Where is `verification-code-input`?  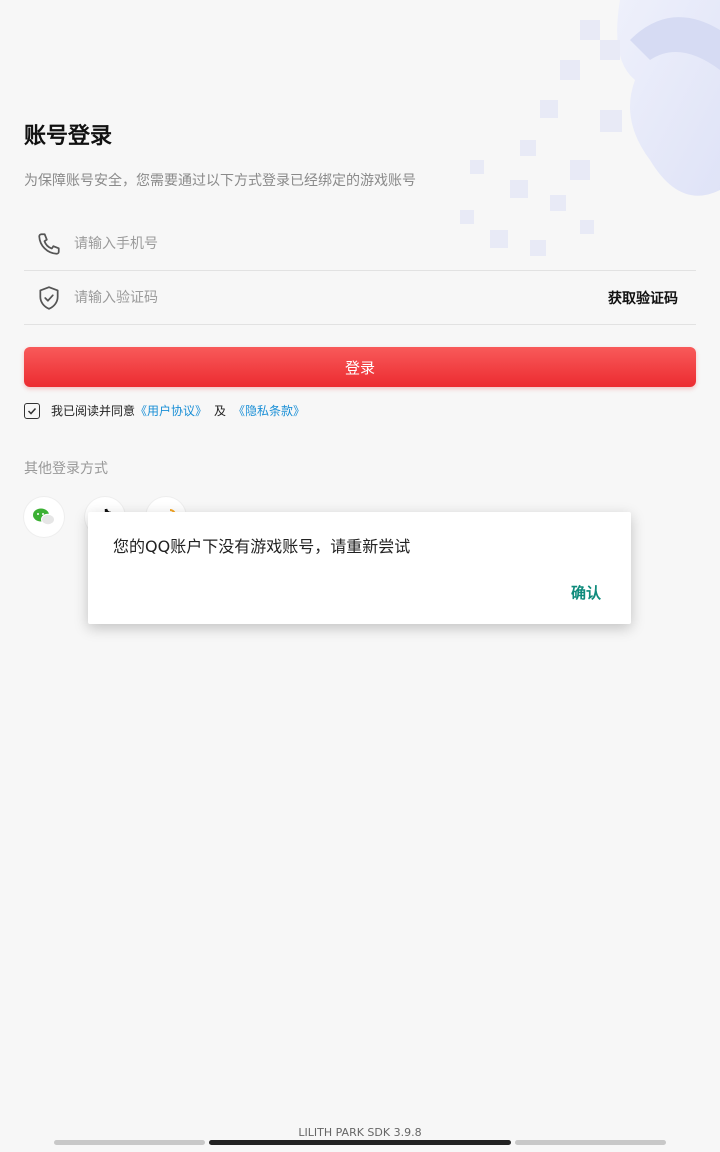 verification-code-input is located at coordinates (340, 298).